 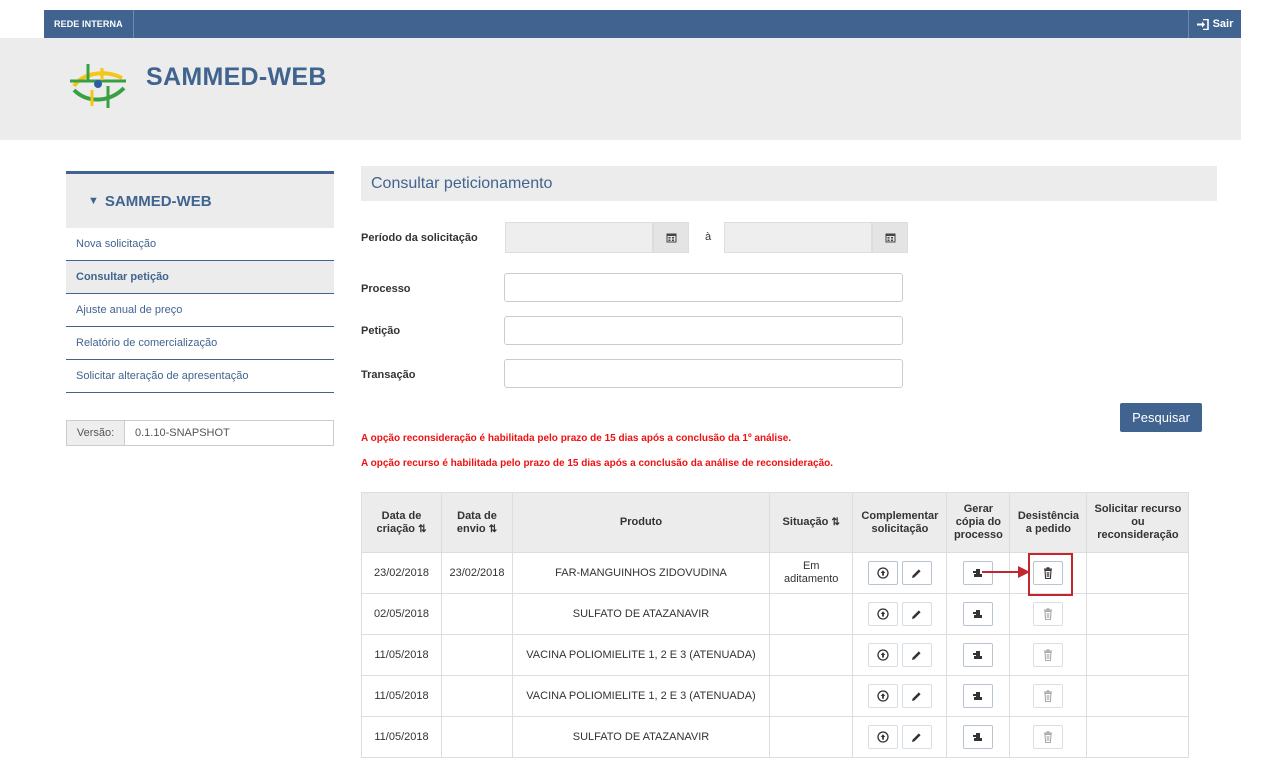 What do you see at coordinates (477, 573) in the screenshot?
I see `cell-sent: 23/02/2018` at bounding box center [477, 573].